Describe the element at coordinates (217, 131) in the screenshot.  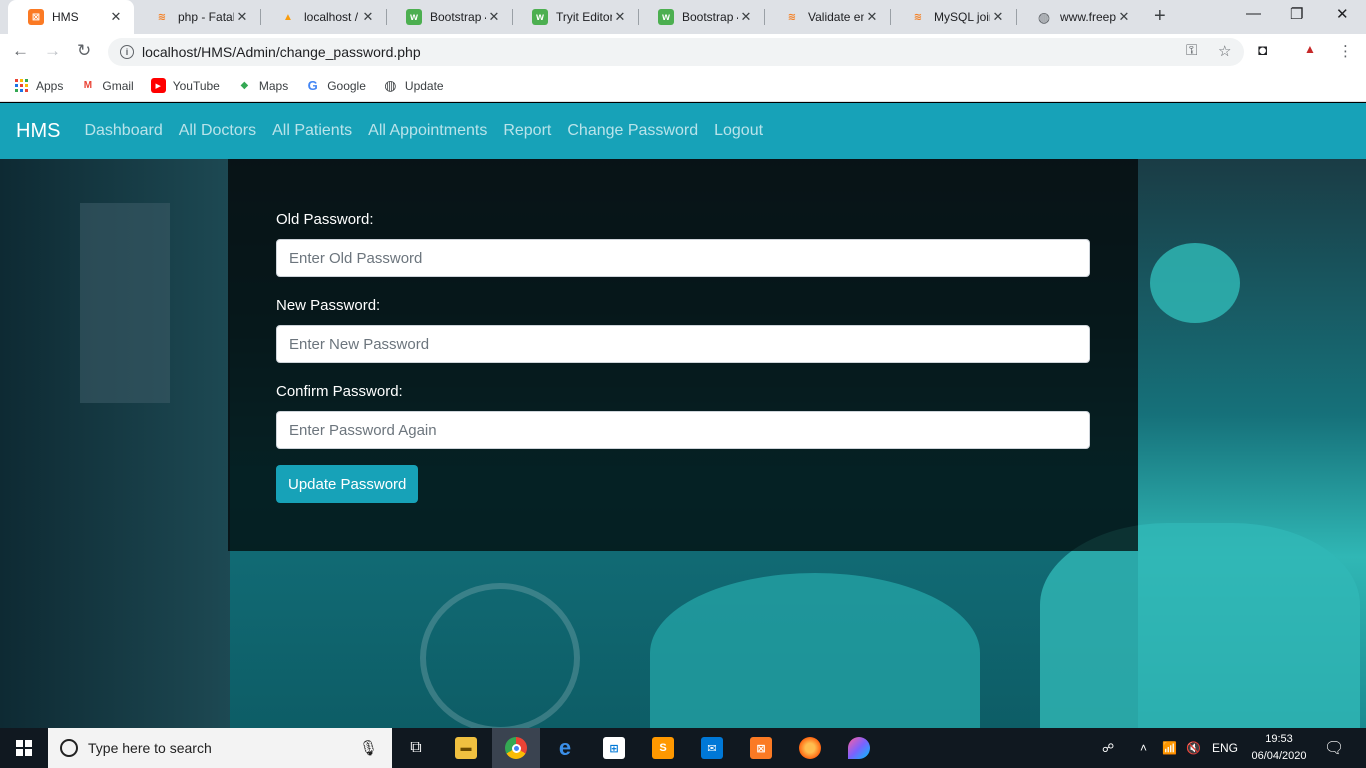
I see `nav-all-doctors: All Doctors` at that location.